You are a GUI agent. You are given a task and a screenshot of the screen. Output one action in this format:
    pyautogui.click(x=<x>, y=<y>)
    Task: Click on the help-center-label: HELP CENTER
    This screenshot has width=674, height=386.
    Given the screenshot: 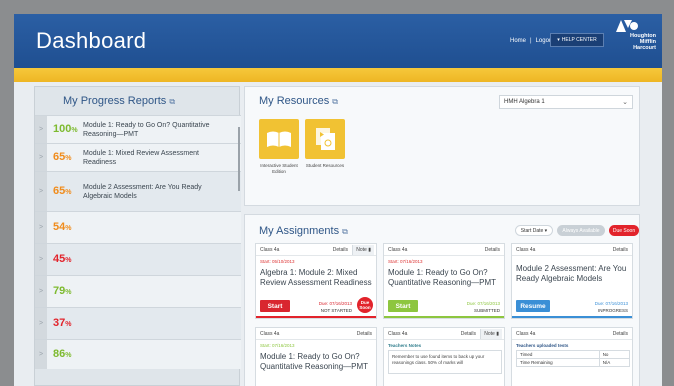 What is the action you would take?
    pyautogui.click(x=579, y=40)
    